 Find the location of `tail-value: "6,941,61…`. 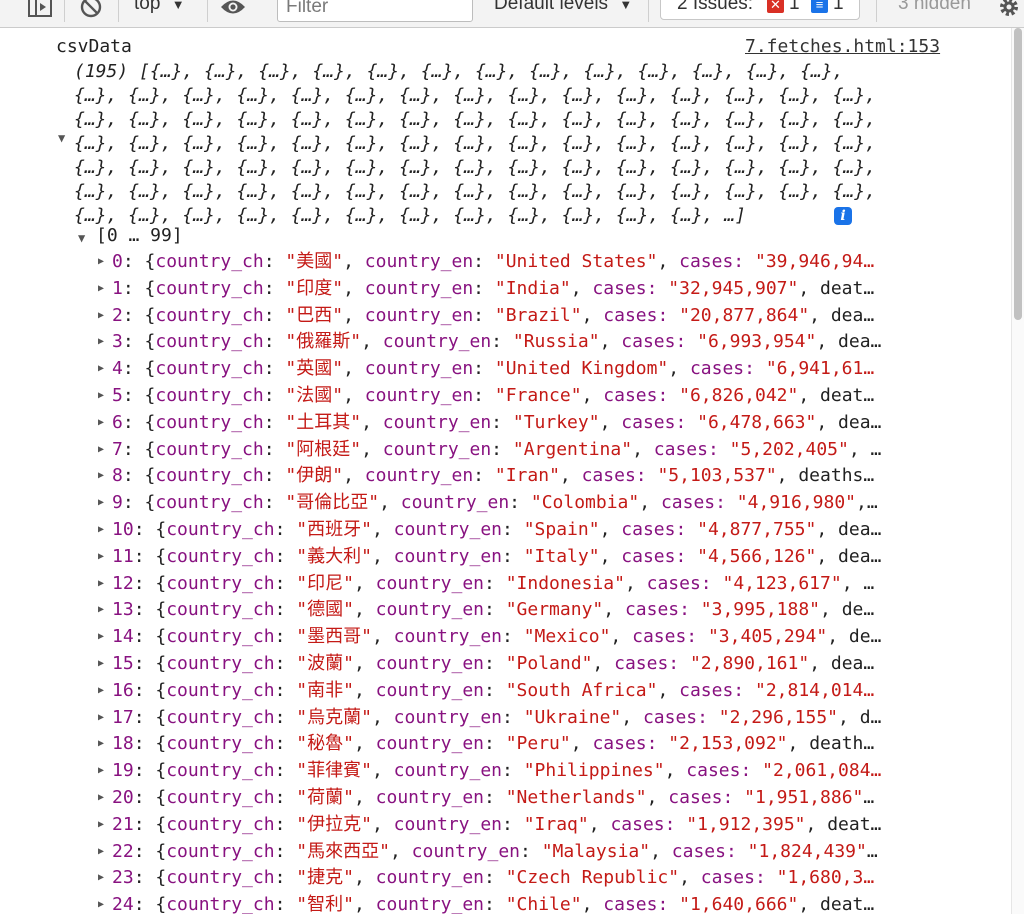

tail-value: "6,941,61… is located at coordinates (820, 369).